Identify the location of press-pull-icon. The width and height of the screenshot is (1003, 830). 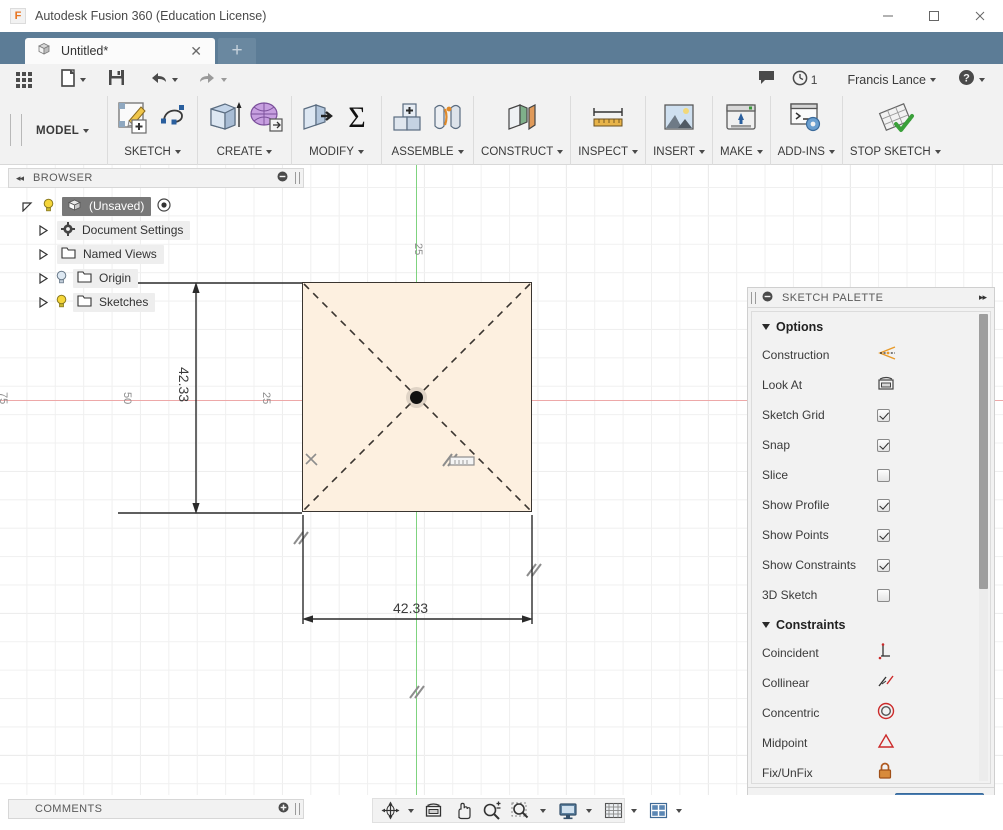
(317, 119).